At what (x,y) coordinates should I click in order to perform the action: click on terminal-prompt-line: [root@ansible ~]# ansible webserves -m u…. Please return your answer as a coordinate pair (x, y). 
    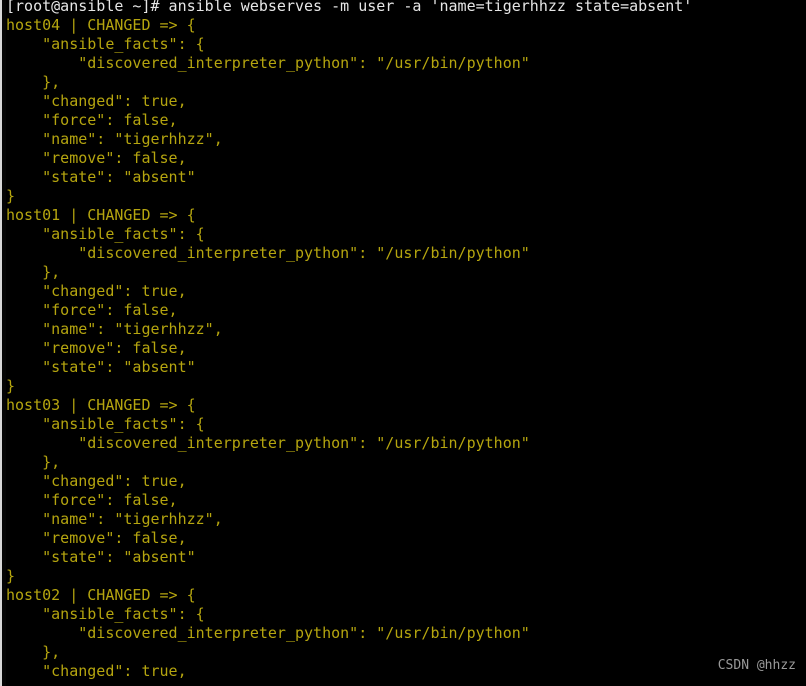
    Looking at the image, I should click on (349, 7).